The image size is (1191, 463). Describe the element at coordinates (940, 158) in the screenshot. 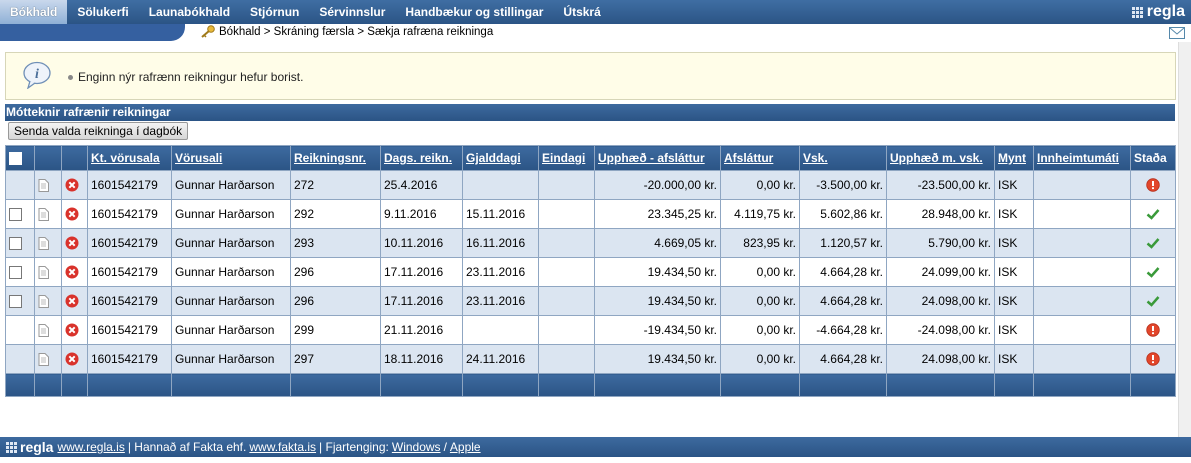

I see `col-header-total: Upphæð m. vsk.` at that location.